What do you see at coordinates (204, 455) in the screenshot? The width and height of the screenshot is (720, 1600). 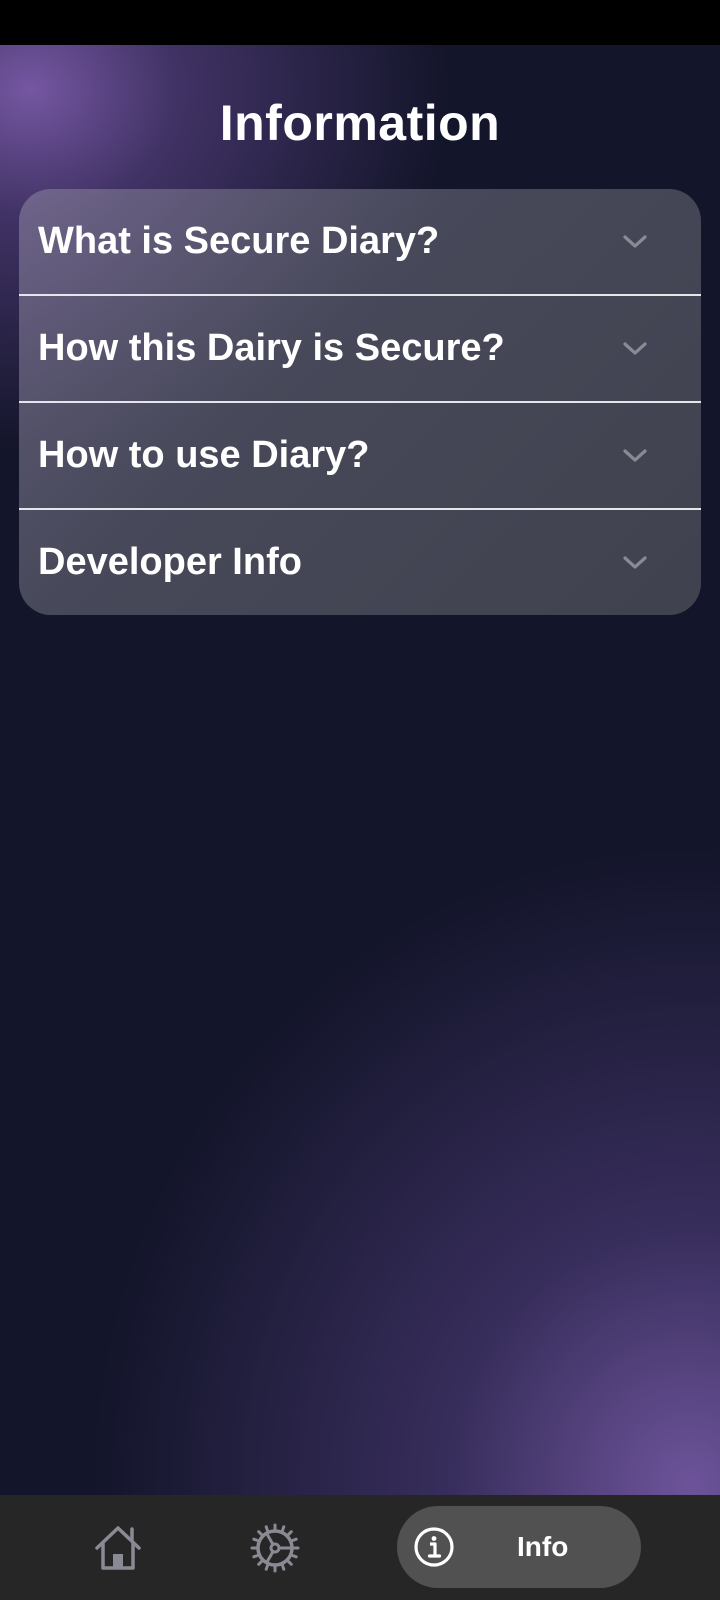 I see `accordion-item-label: How to use Diary?` at bounding box center [204, 455].